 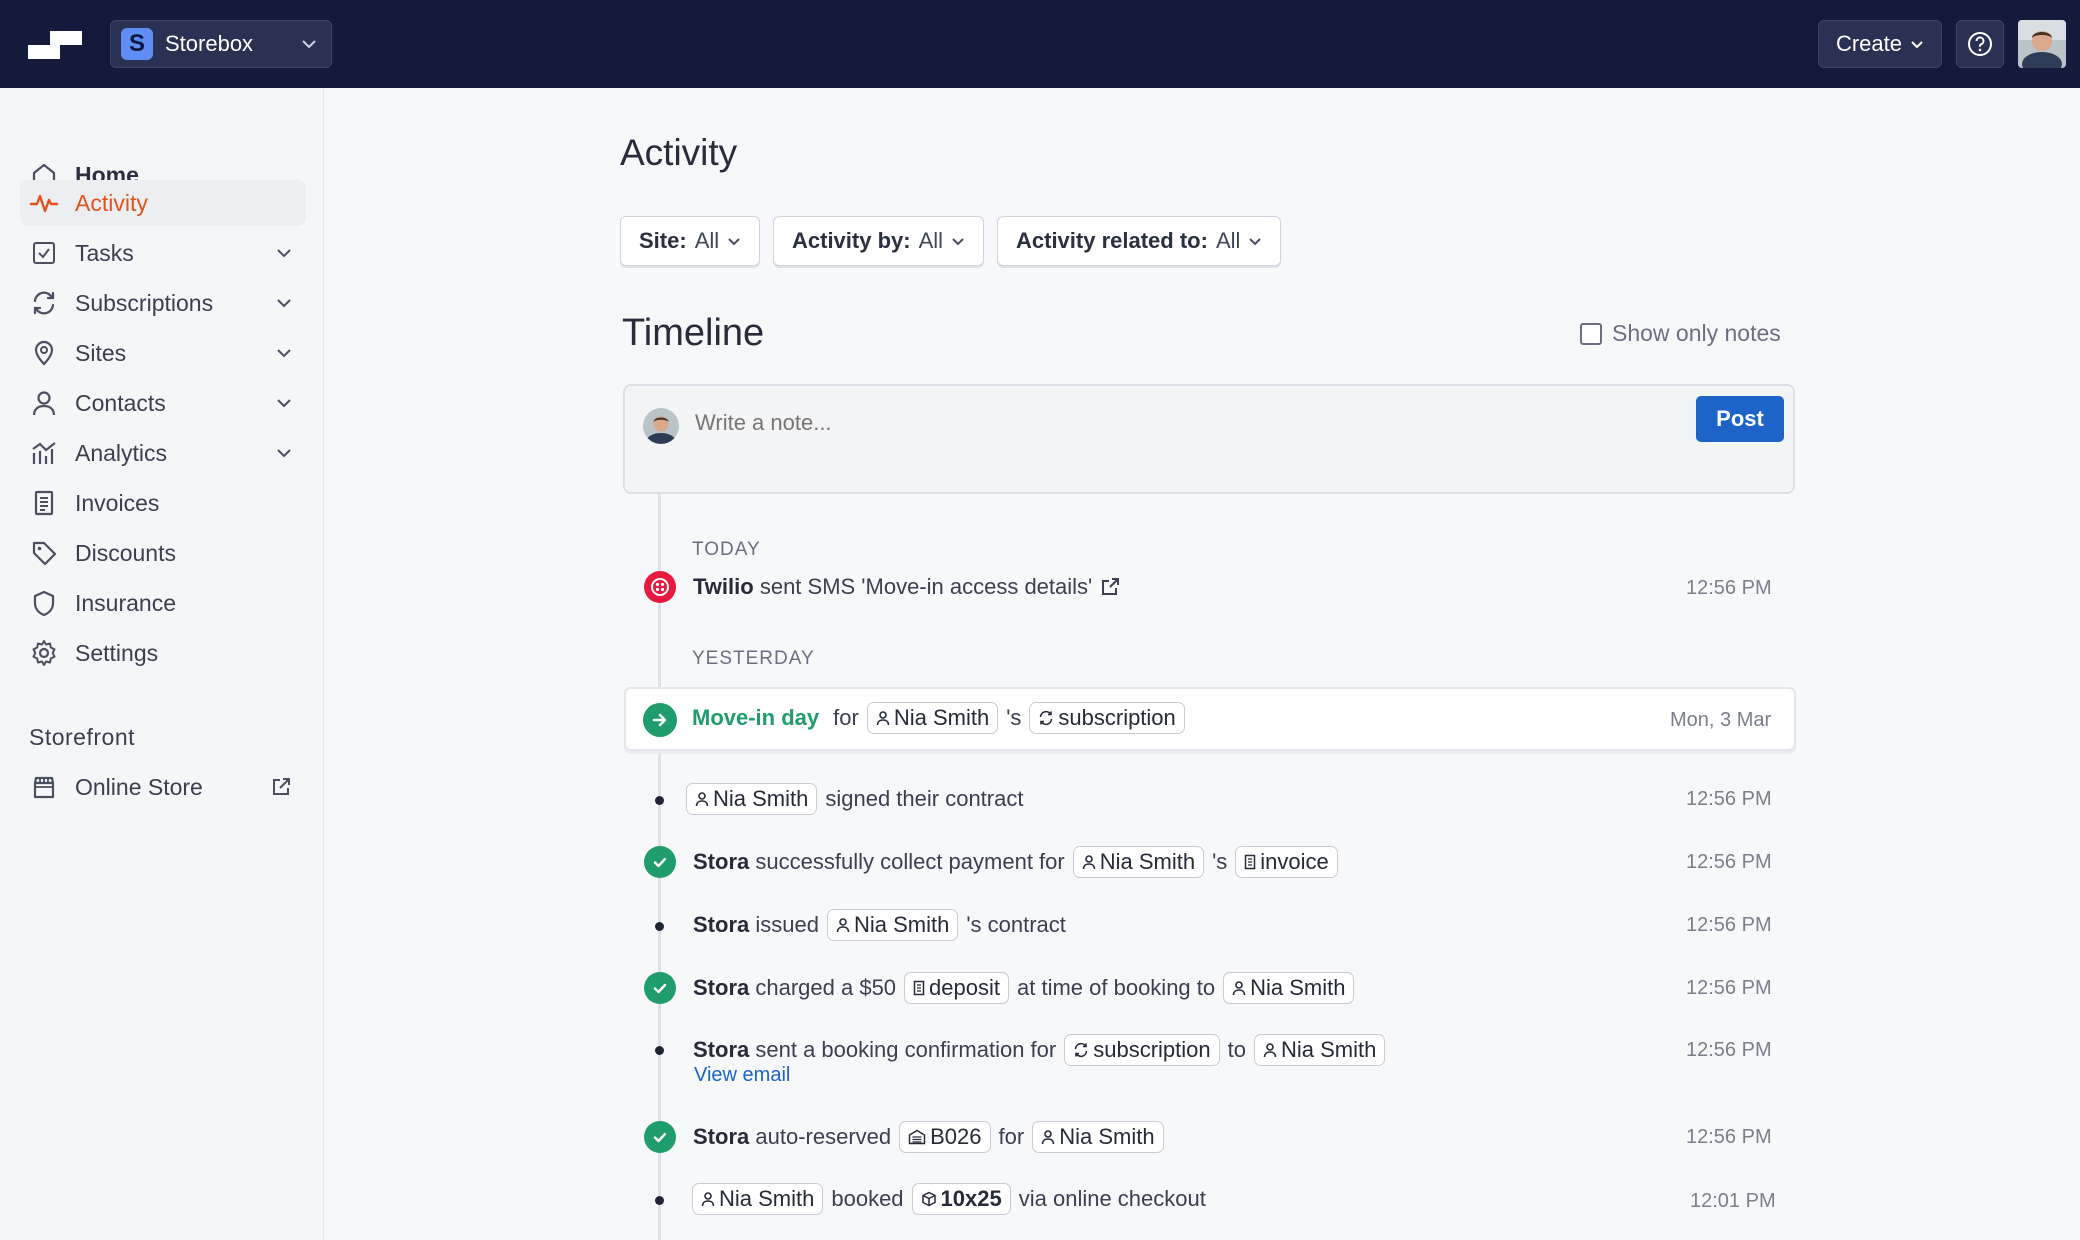 I want to click on timeline-event: Stora auto-reserved B026 for Nia Smith, so click(x=932, y=1137).